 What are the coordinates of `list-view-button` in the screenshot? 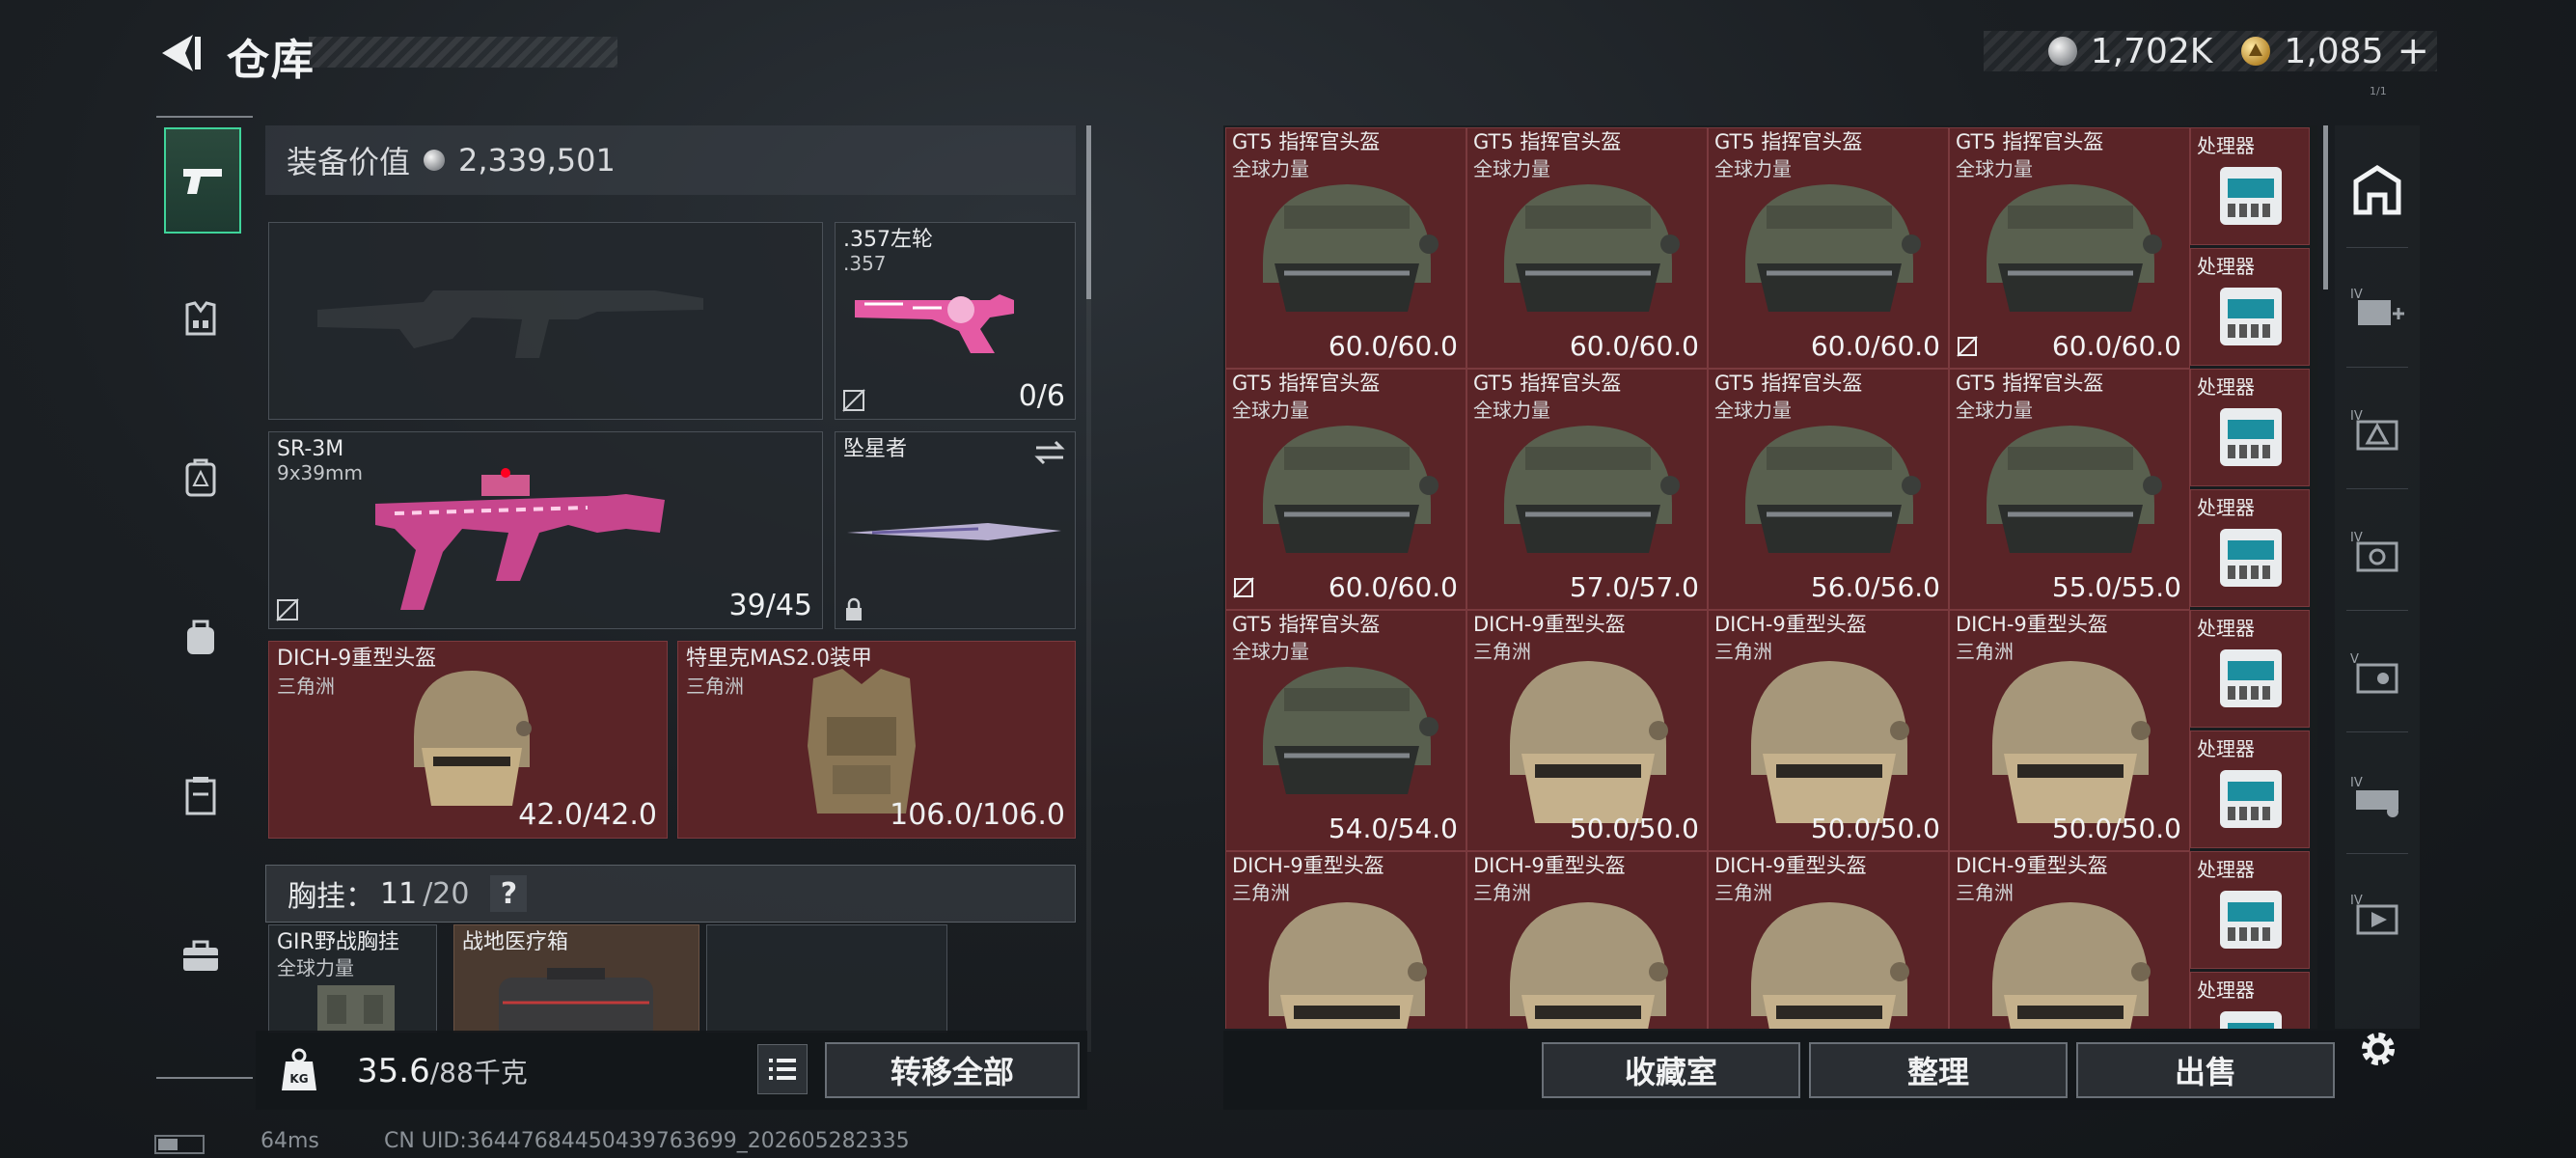 It's located at (783, 1069).